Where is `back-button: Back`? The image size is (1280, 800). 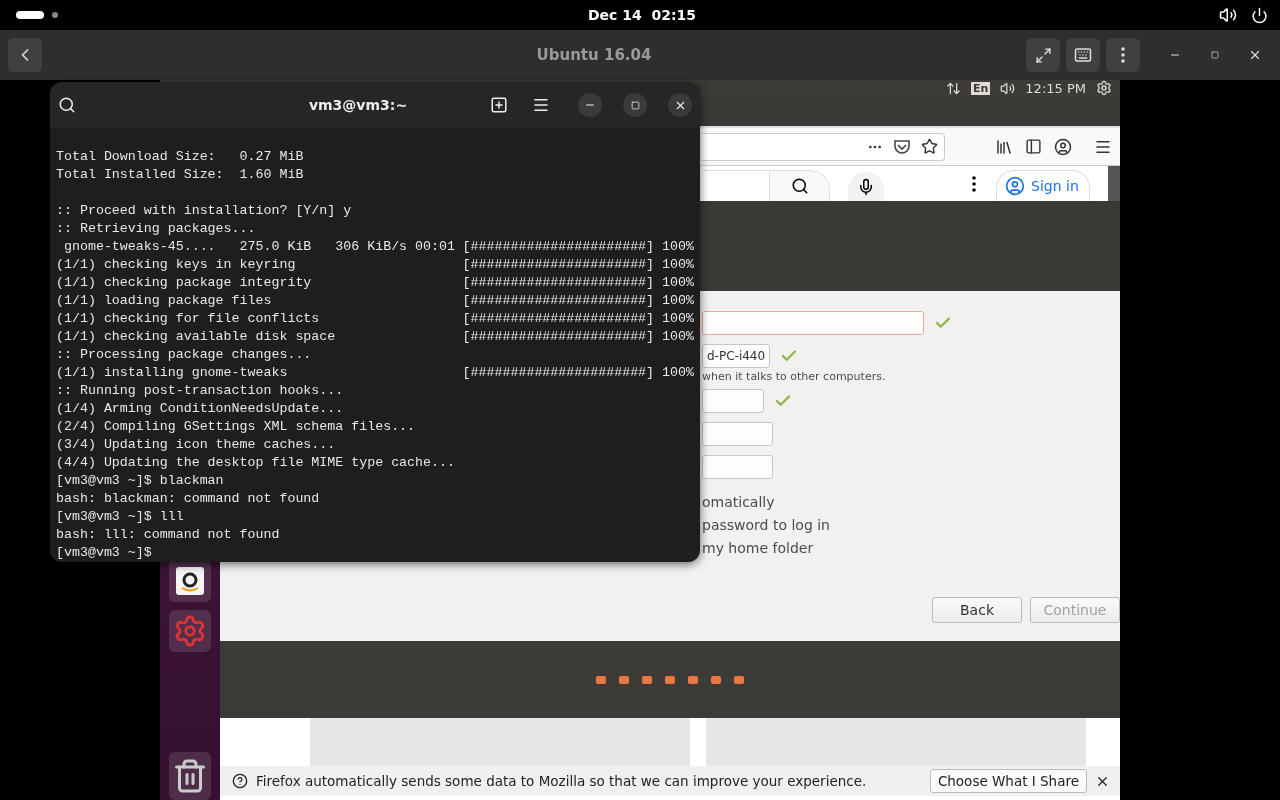 back-button: Back is located at coordinates (977, 610).